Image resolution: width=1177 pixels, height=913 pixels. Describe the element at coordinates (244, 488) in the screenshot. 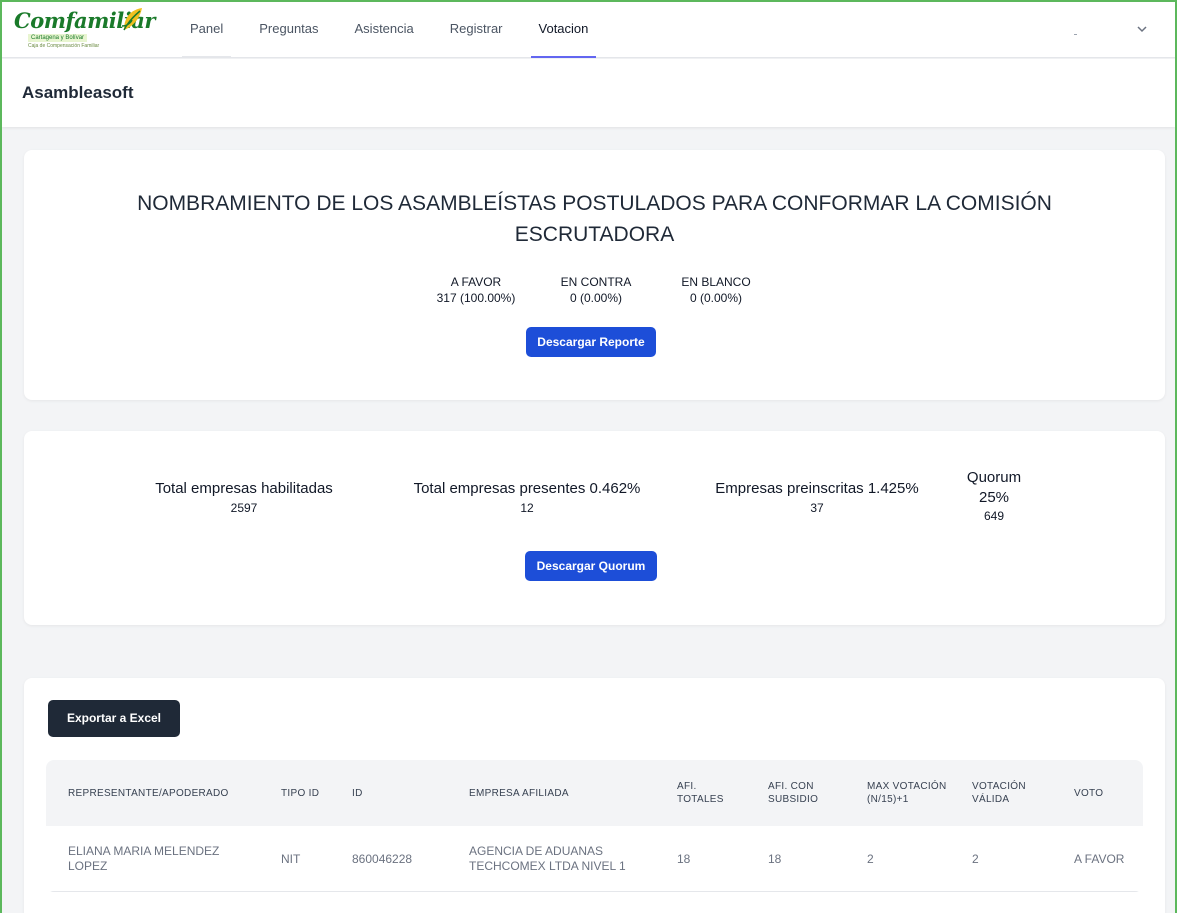

I see `stat-label: Total empresas habilitadas` at that location.